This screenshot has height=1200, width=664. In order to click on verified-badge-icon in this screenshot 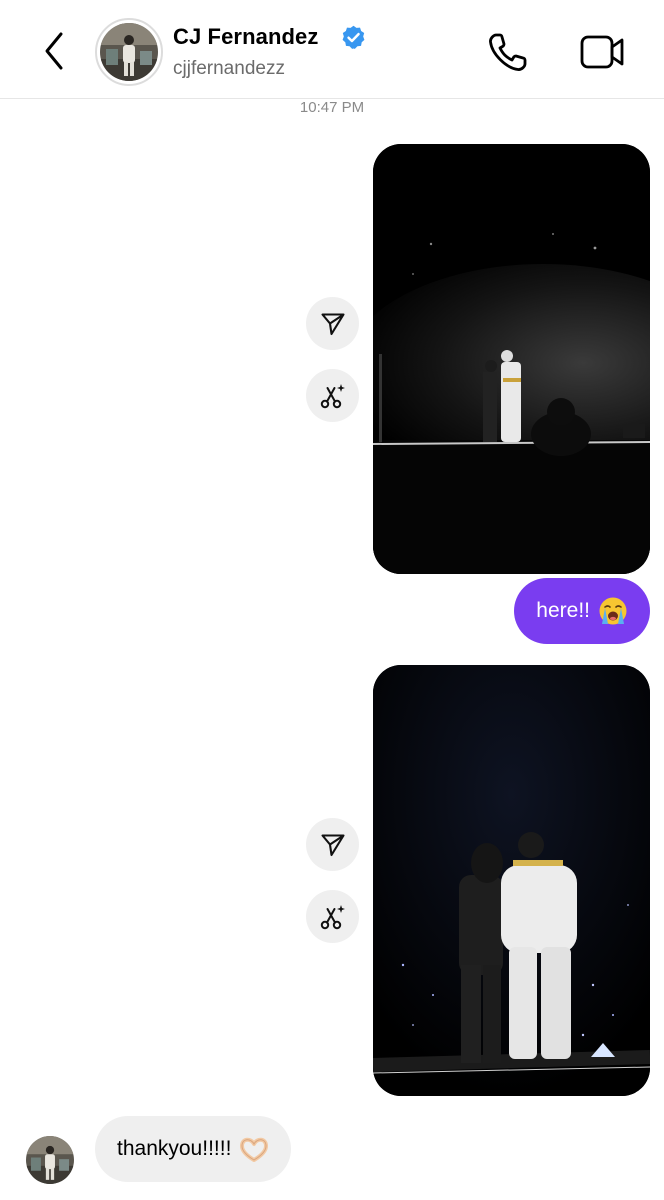, I will do `click(353, 37)`.